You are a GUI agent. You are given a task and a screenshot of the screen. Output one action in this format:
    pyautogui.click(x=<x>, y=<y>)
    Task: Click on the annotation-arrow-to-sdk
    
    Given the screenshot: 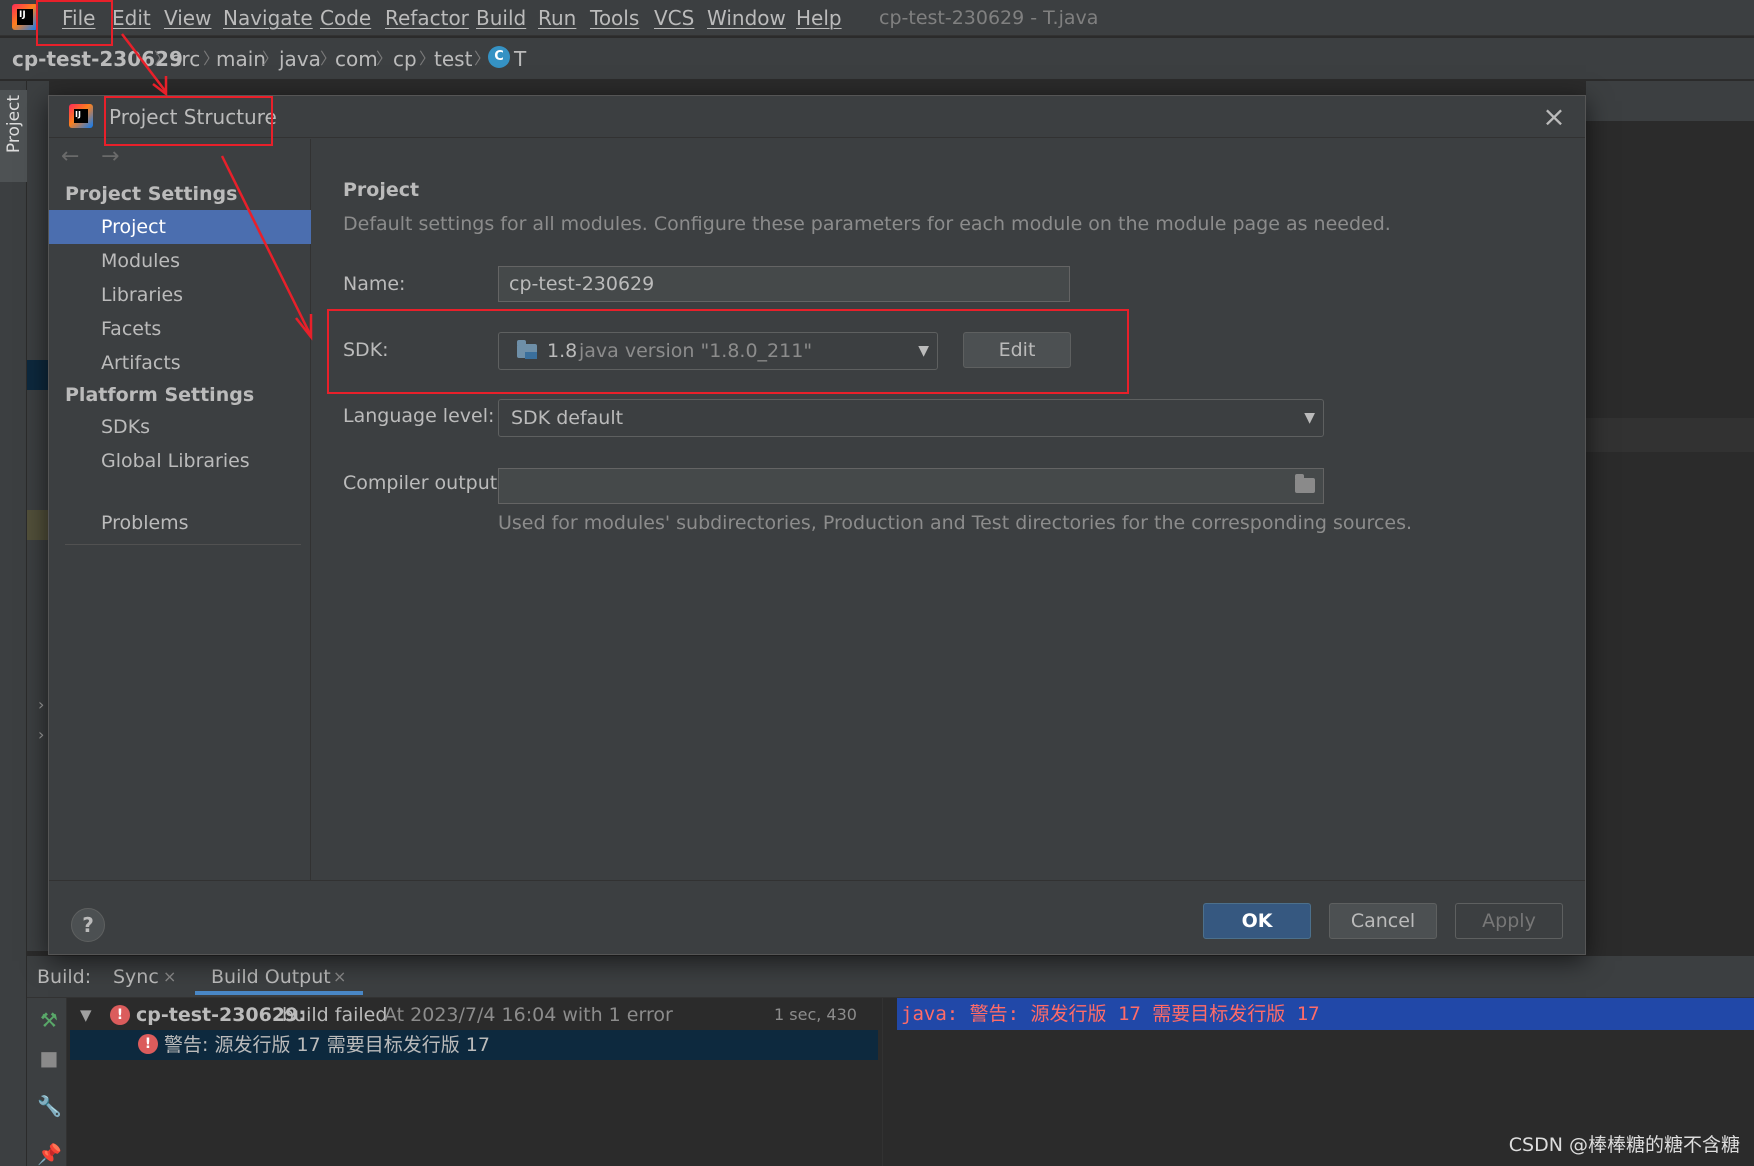 What is the action you would take?
    pyautogui.click(x=266, y=245)
    